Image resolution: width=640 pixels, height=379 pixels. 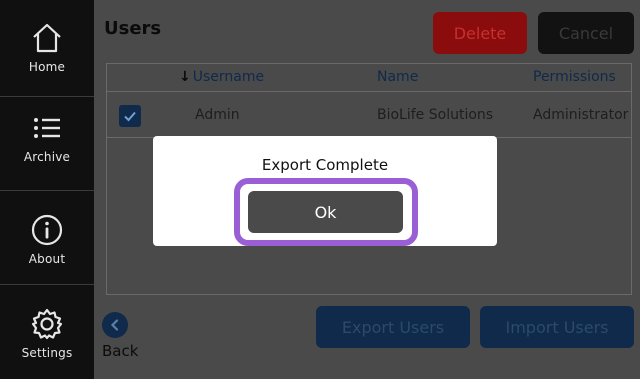 I want to click on sidebar-item-label: Settings, so click(x=47, y=353).